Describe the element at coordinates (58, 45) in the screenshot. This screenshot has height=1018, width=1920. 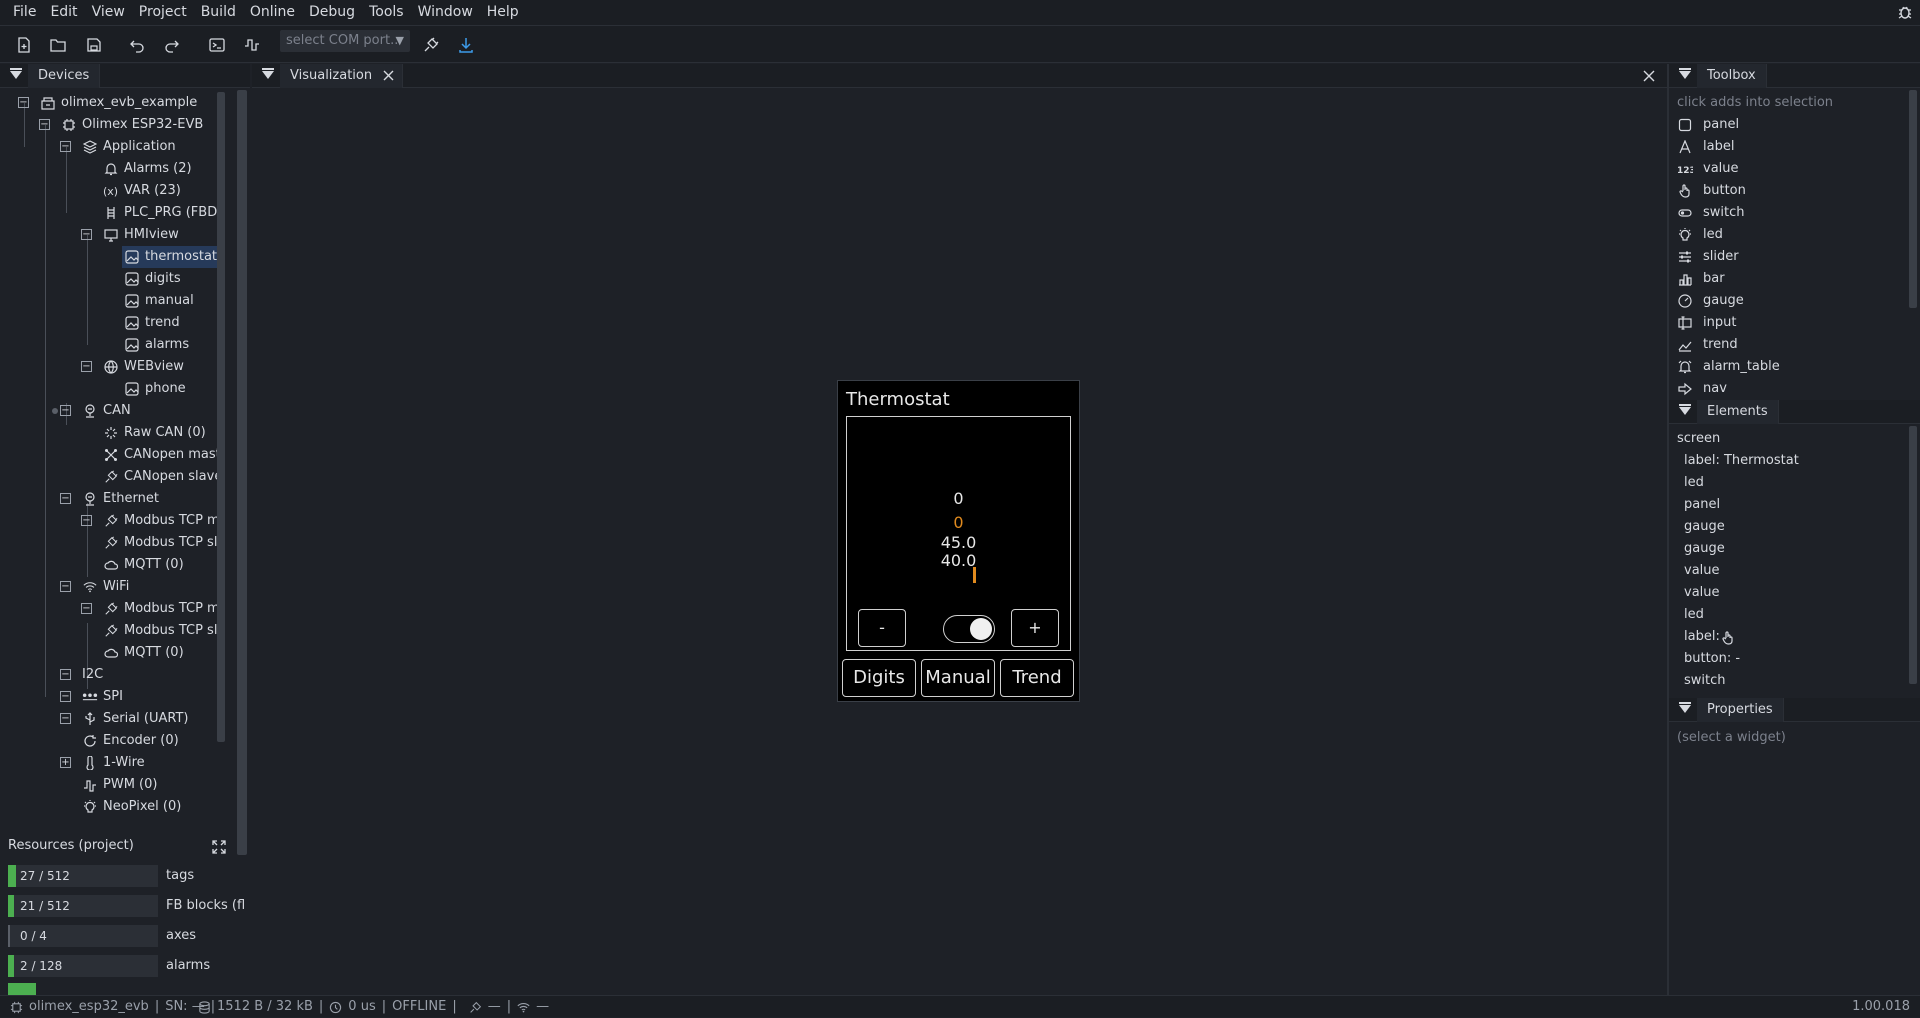
I see `open-folder-icon` at that location.